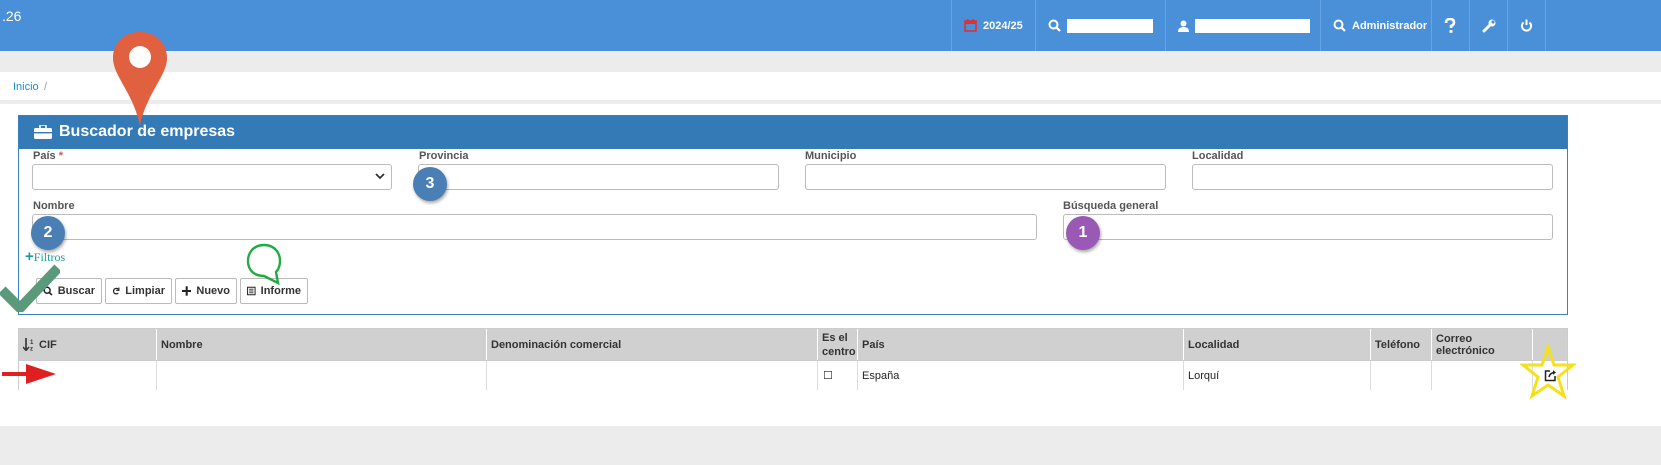 The width and height of the screenshot is (1661, 465). Describe the element at coordinates (206, 291) in the screenshot. I see `nuevo-button: Nuevo` at that location.